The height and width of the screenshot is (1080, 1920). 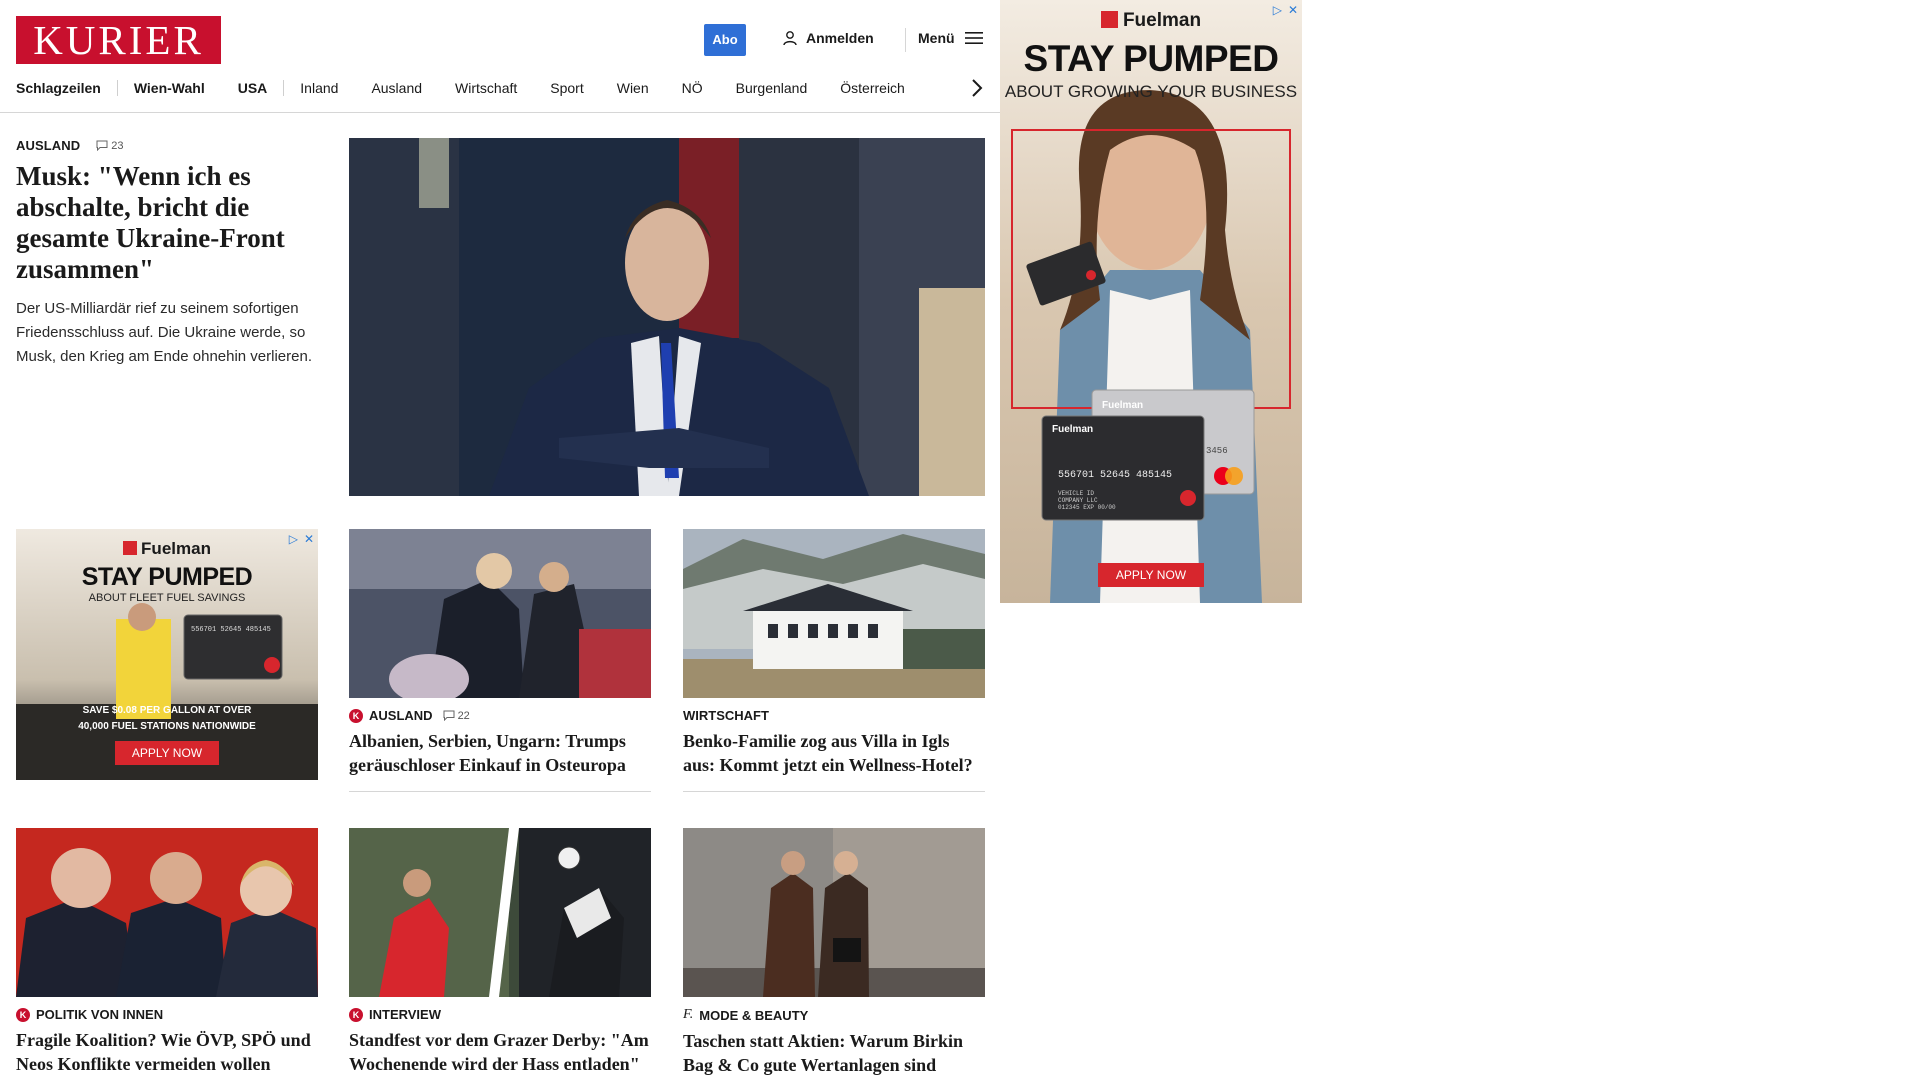 I want to click on user-icon, so click(x=790, y=38).